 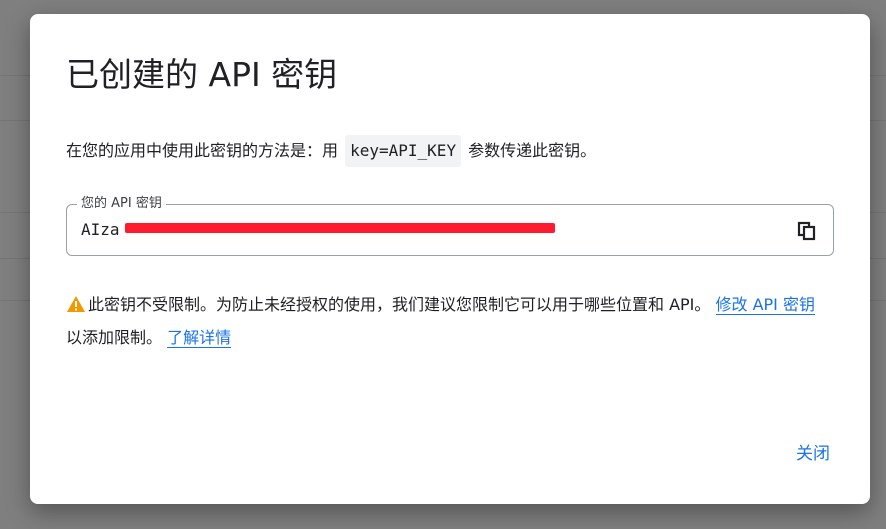 I want to click on usage-prefix-text: 在您的应用中使用此密钥的方法是：用, so click(x=202, y=150).